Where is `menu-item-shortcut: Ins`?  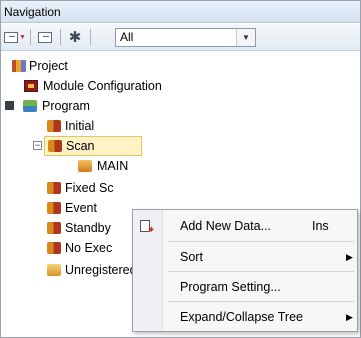
menu-item-shortcut: Ins is located at coordinates (320, 226).